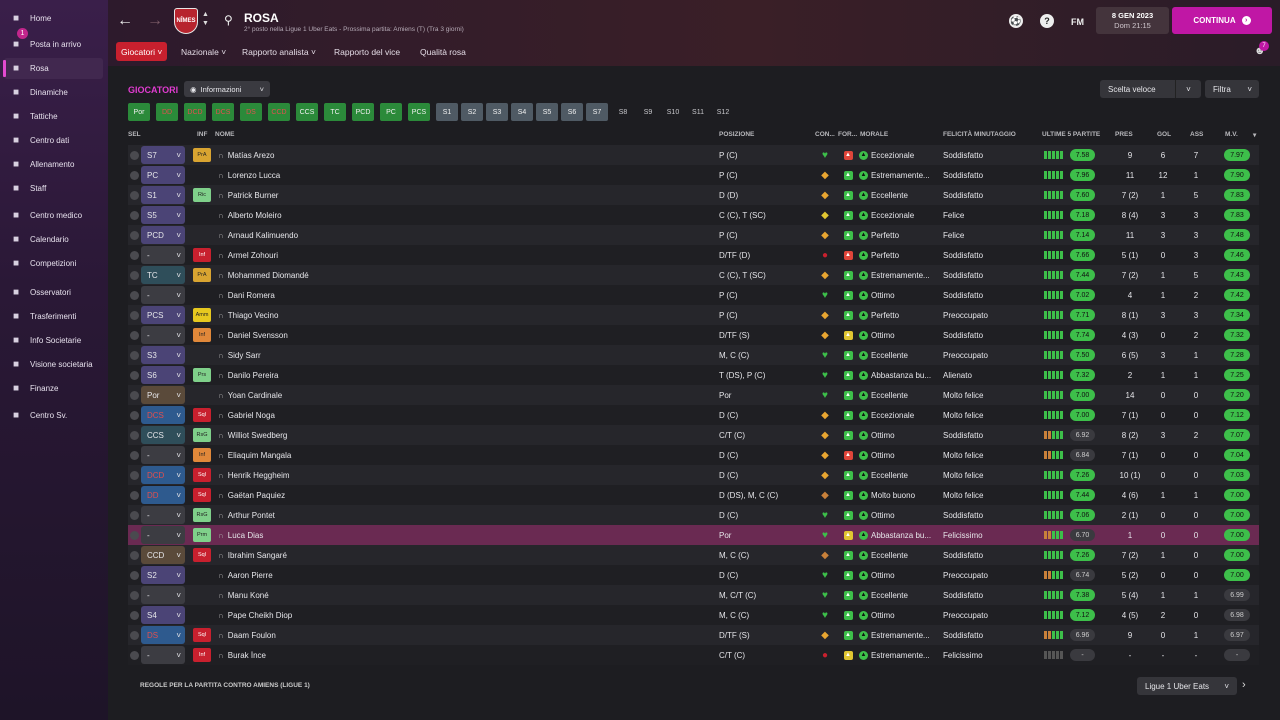  What do you see at coordinates (279, 51) in the screenshot?
I see `tab-rapporto-analista: Rapporto analista ˅` at bounding box center [279, 51].